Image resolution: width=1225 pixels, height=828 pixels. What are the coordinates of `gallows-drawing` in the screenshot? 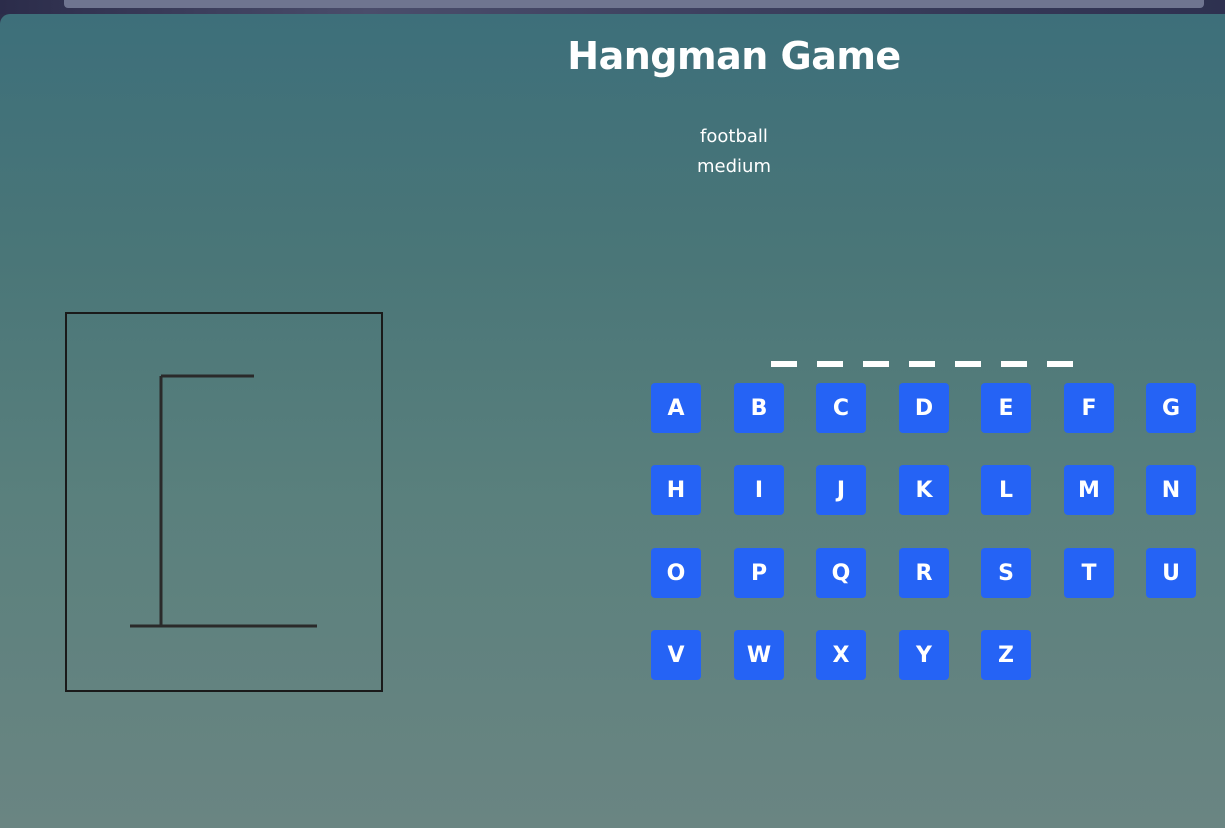 It's located at (223, 501).